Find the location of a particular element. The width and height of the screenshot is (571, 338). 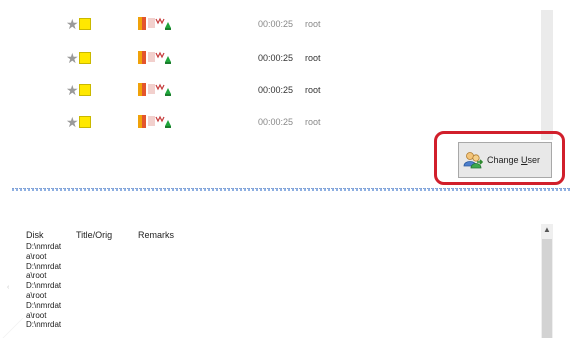

change-user-button: Change User is located at coordinates (505, 160).